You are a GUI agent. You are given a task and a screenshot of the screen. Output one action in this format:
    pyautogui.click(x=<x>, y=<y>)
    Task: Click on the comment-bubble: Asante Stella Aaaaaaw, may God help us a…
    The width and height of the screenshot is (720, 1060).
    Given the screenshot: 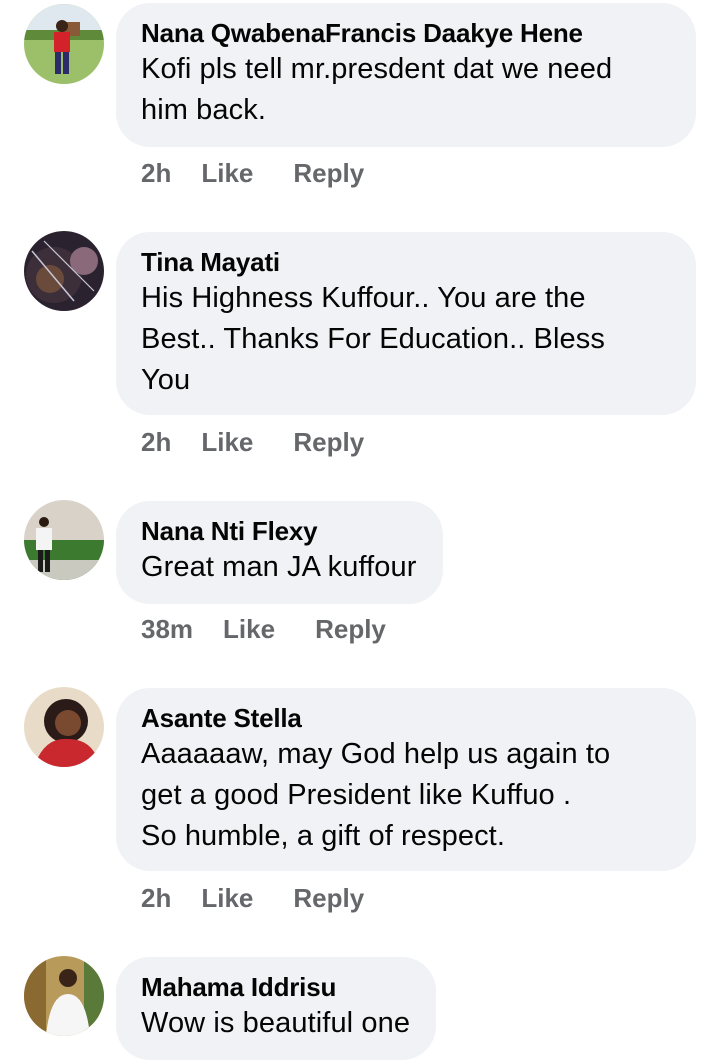 What is the action you would take?
    pyautogui.click(x=406, y=779)
    